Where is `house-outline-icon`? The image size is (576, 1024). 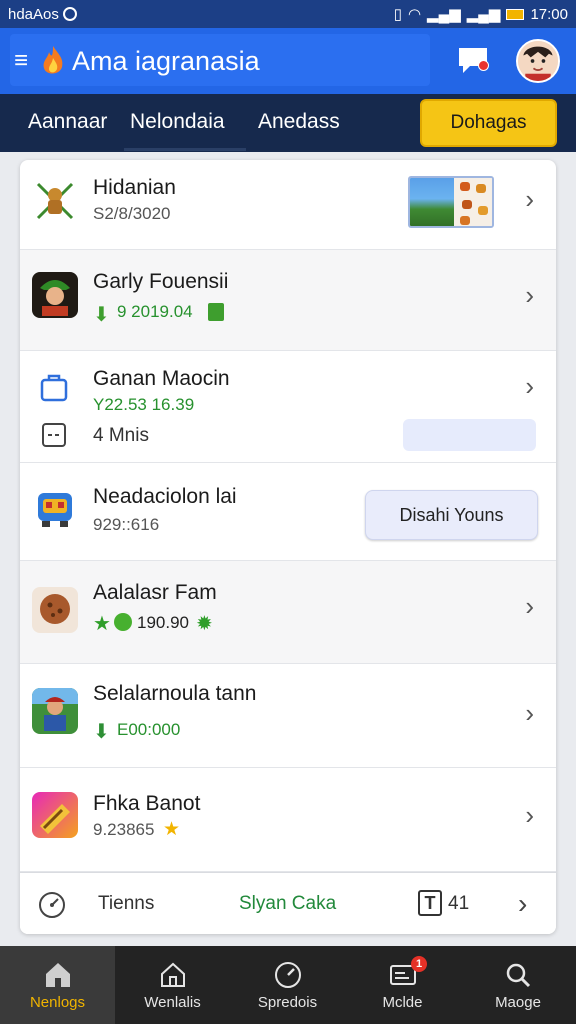
house-outline-icon is located at coordinates (172, 974).